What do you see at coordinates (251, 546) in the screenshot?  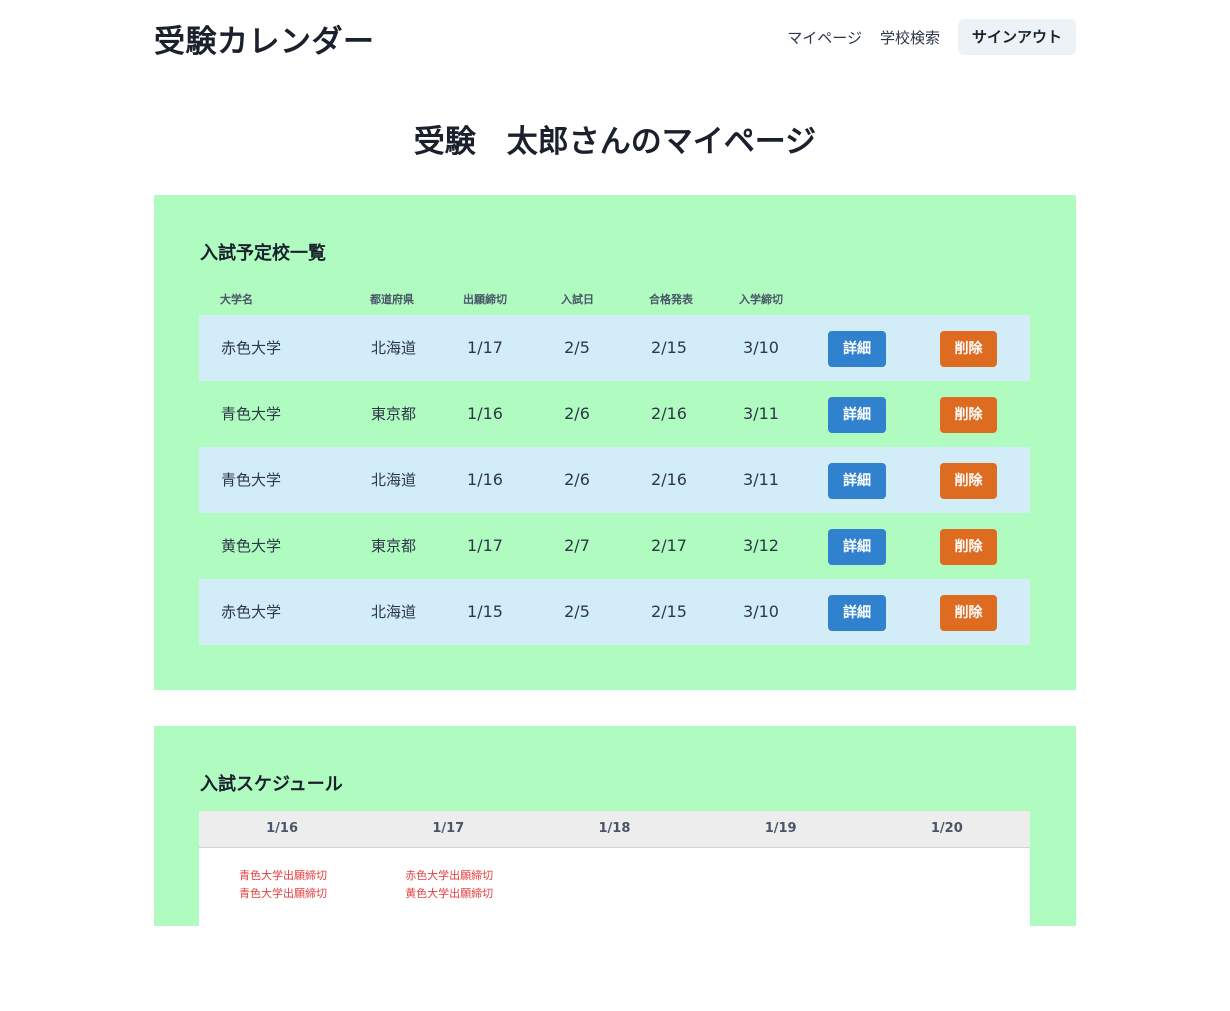 I see `school-name-cell: 黄色大学` at bounding box center [251, 546].